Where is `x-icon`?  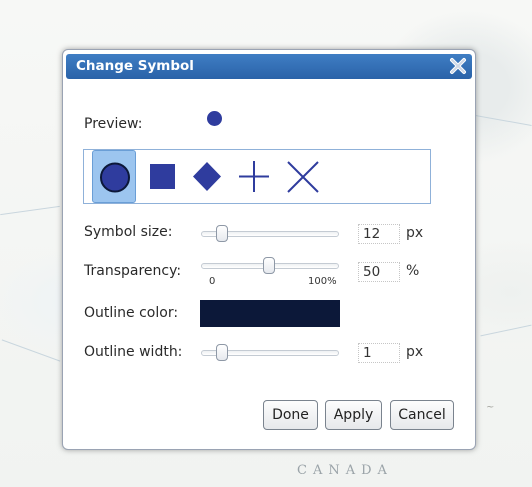
x-icon is located at coordinates (303, 177).